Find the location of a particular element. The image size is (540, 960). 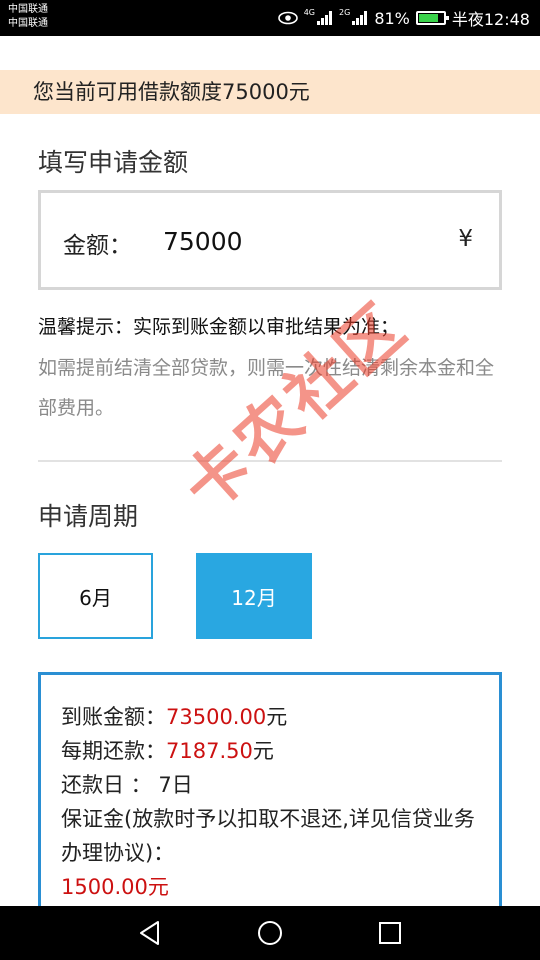

amount-field-box: 金额： ¥ is located at coordinates (270, 240).